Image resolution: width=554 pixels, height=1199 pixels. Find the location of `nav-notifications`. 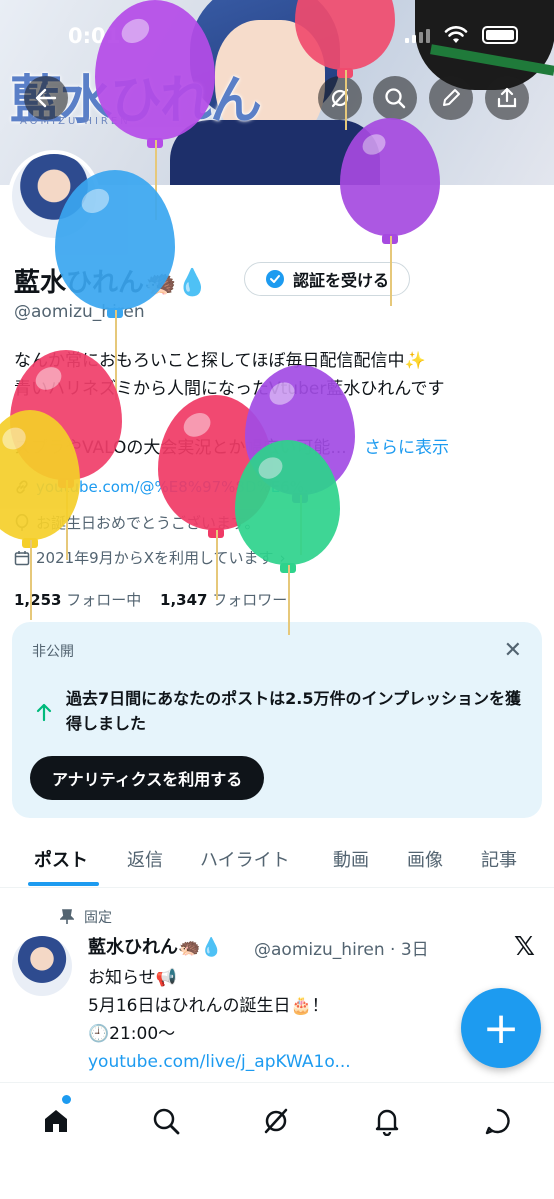

nav-notifications is located at coordinates (387, 1121).